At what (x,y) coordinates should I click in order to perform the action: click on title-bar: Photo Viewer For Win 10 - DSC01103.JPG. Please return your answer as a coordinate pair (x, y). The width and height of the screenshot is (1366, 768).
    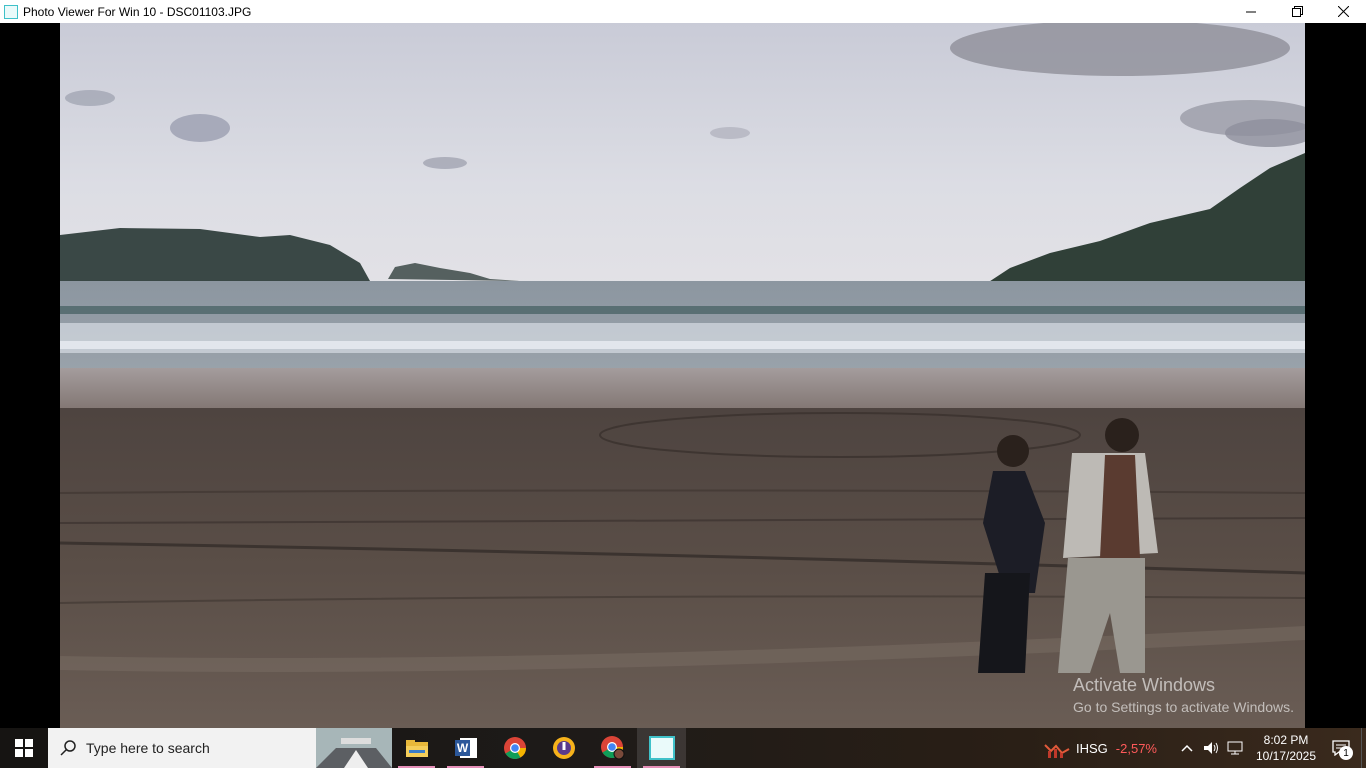
    Looking at the image, I should click on (683, 11).